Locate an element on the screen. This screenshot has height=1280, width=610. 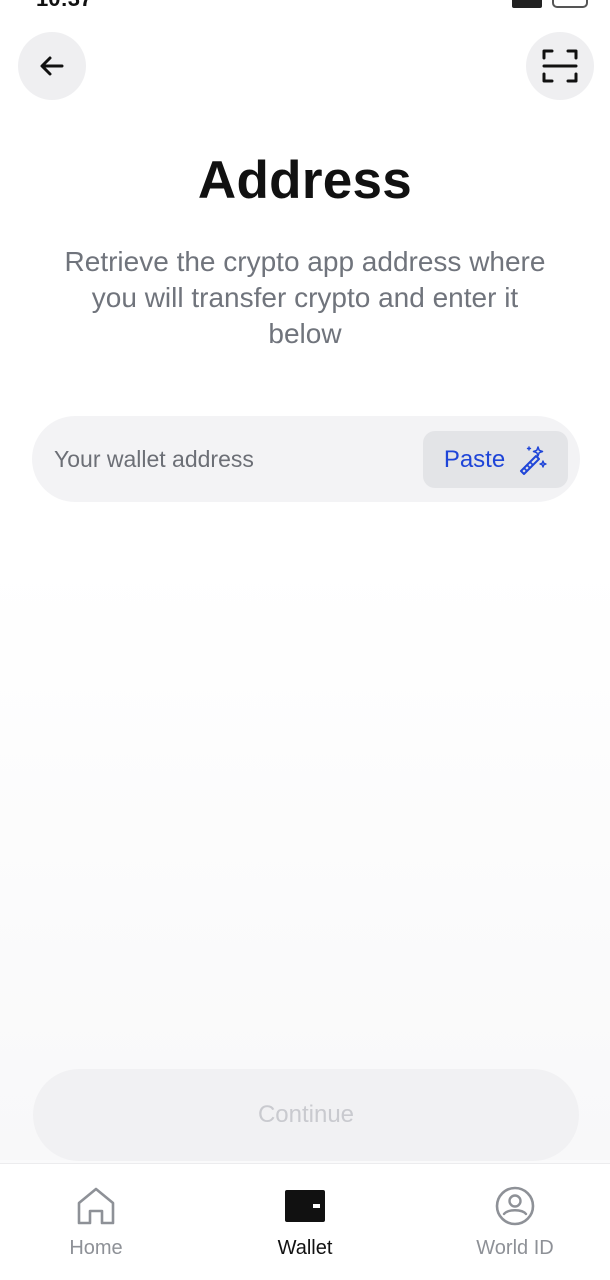
wallet-icon is located at coordinates (305, 1206).